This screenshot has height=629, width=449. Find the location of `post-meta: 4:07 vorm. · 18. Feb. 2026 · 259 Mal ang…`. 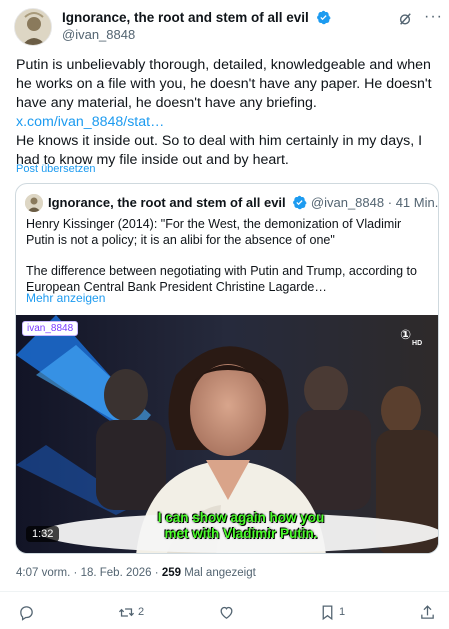

post-meta: 4:07 vorm. · 18. Feb. 2026 · 259 Mal ang… is located at coordinates (136, 573).